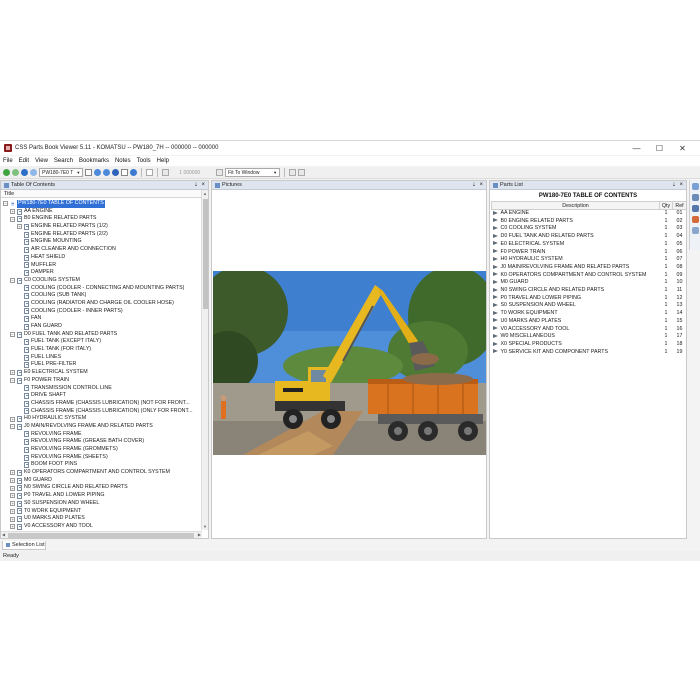 This screenshot has width=700, height=700. What do you see at coordinates (205, 526) in the screenshot?
I see `scroll-down-icon: ▼` at bounding box center [205, 526].